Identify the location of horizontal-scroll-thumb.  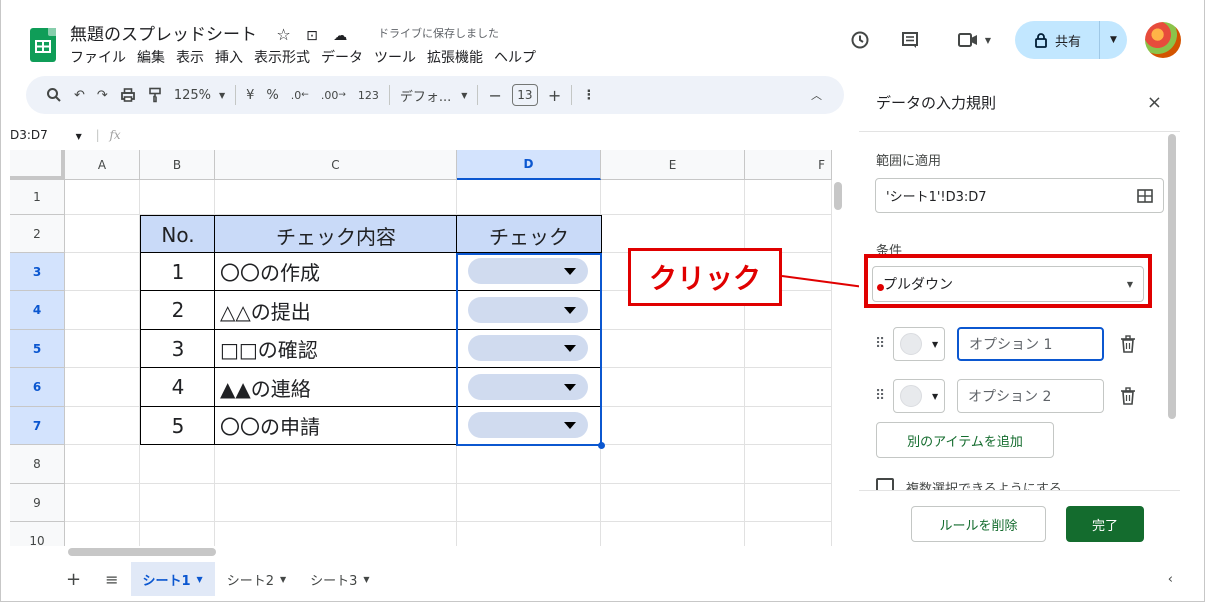
(142, 552).